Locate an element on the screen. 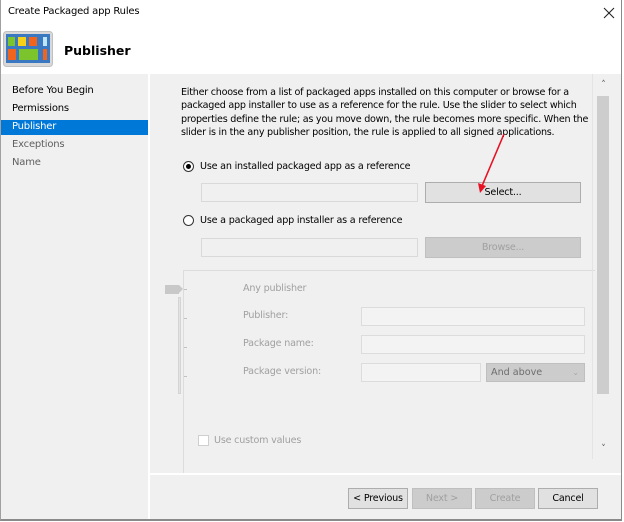 This screenshot has width=624, height=522. page-title: Publisher is located at coordinates (97, 50).